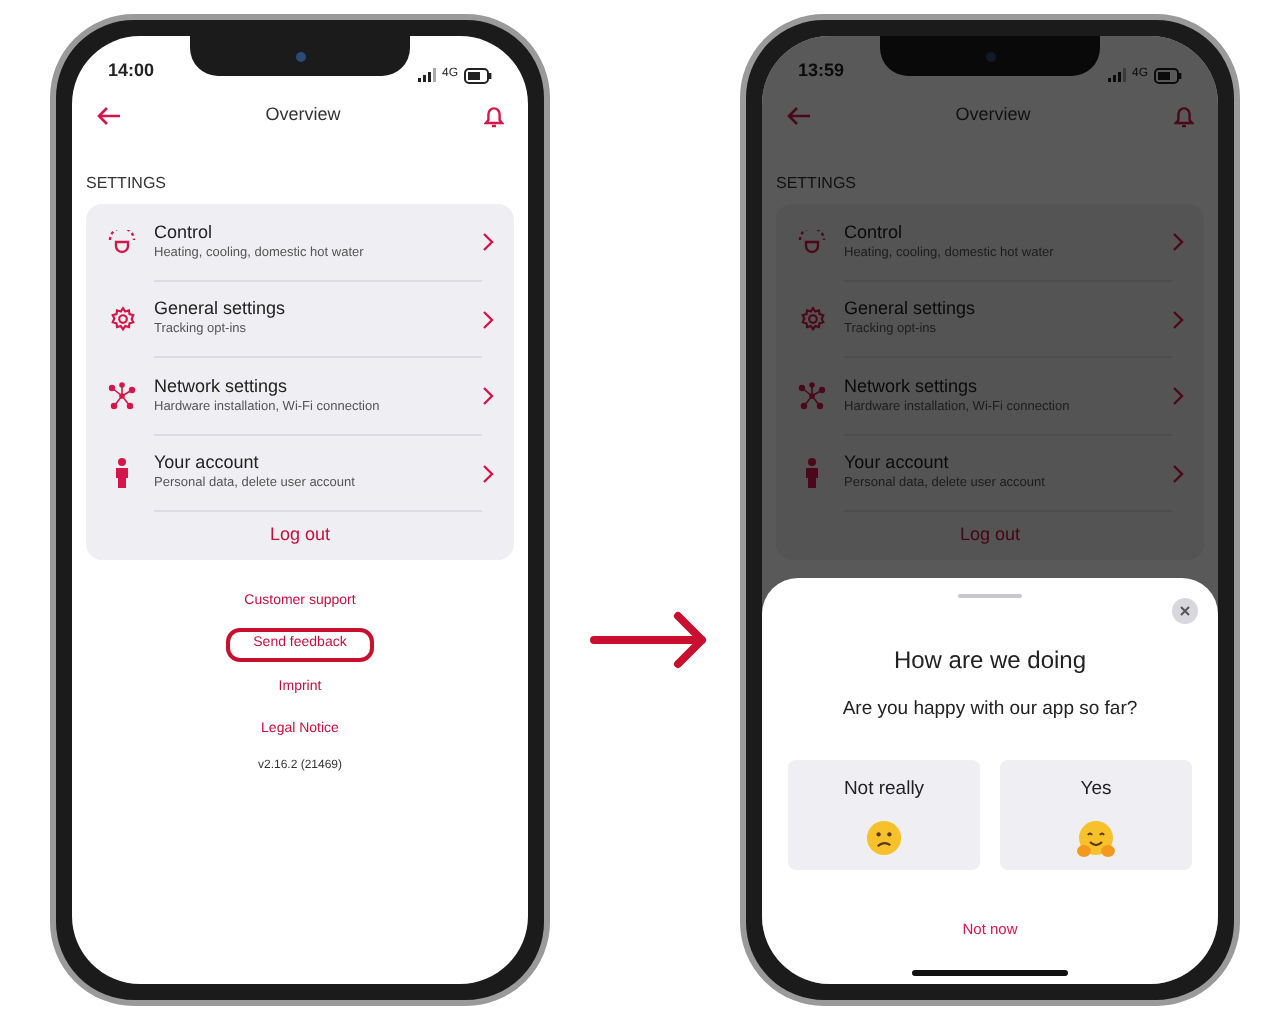  What do you see at coordinates (1096, 815) in the screenshot?
I see `answer-option: Yes` at bounding box center [1096, 815].